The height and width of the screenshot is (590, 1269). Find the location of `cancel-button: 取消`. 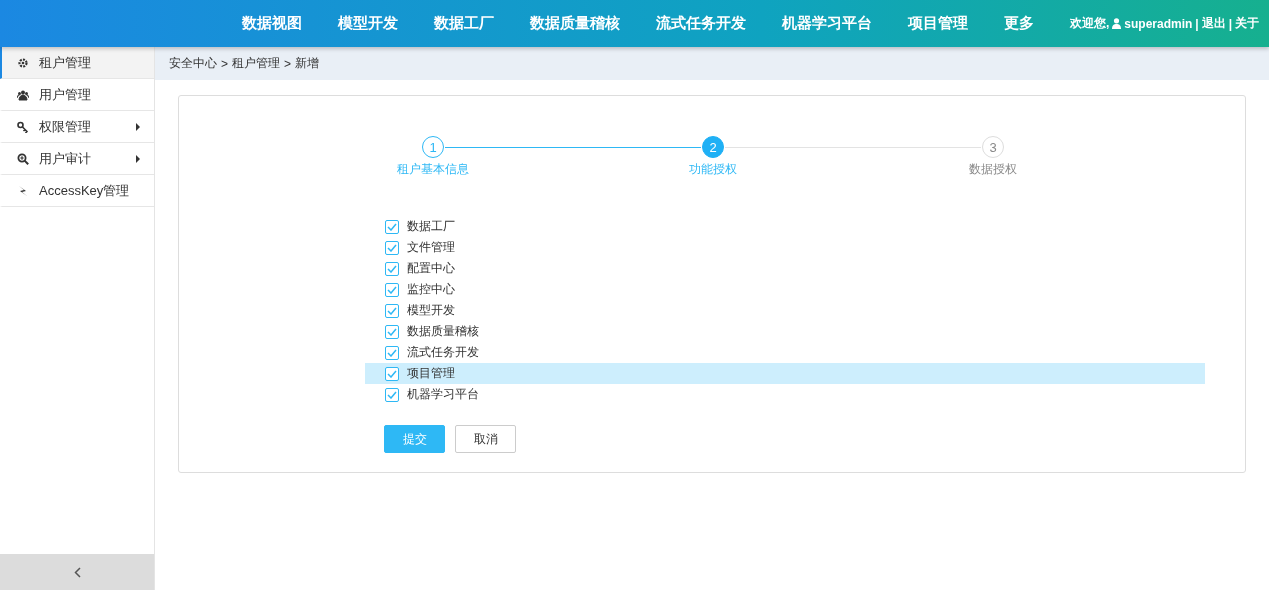

cancel-button: 取消 is located at coordinates (485, 439).